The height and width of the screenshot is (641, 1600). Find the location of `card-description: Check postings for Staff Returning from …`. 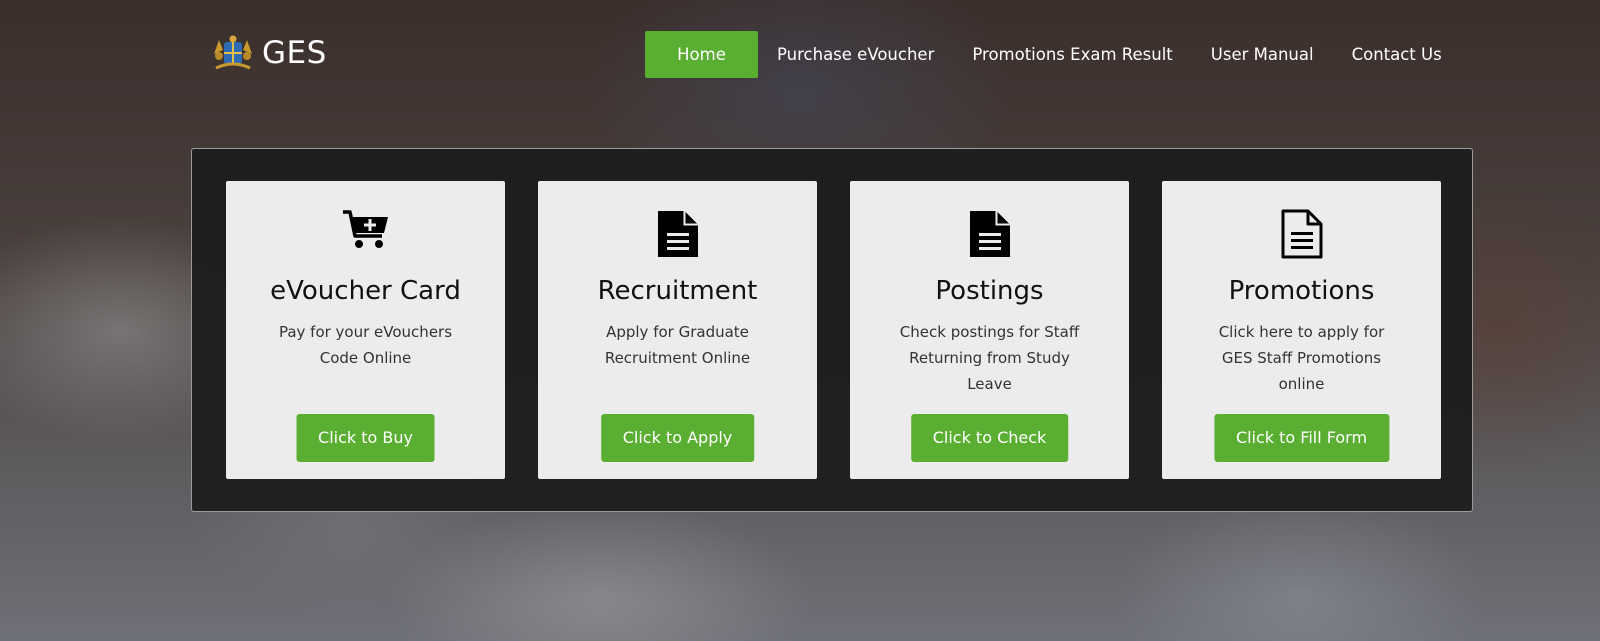

card-description: Check postings for Staff Returning from … is located at coordinates (989, 358).